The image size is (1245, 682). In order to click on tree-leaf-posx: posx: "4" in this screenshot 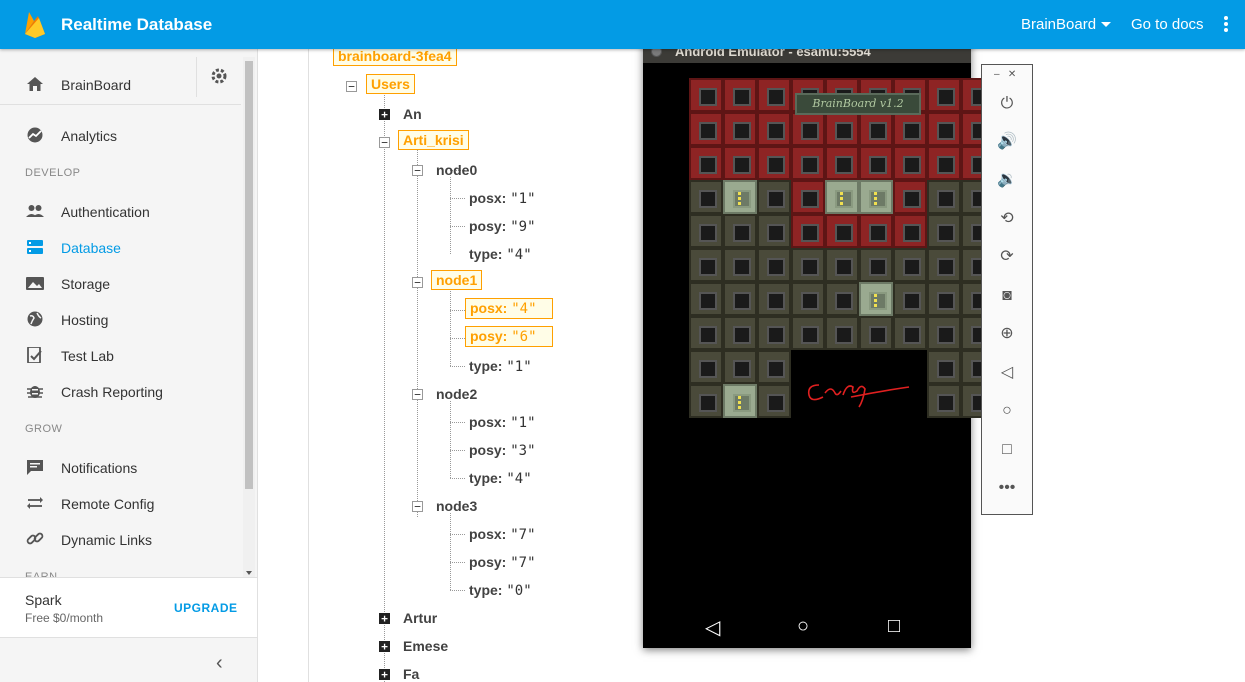, I will do `click(509, 308)`.